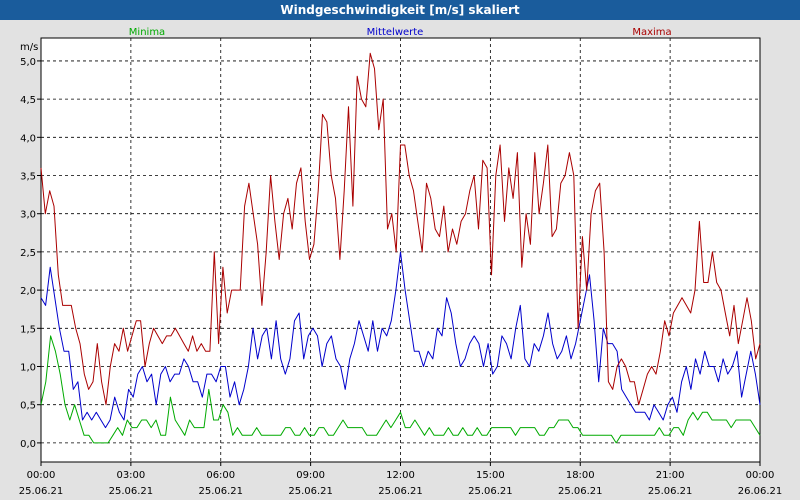 This screenshot has width=800, height=500. Describe the element at coordinates (580, 475) in the screenshot. I see `x-tick-time-label: 18:00` at that location.